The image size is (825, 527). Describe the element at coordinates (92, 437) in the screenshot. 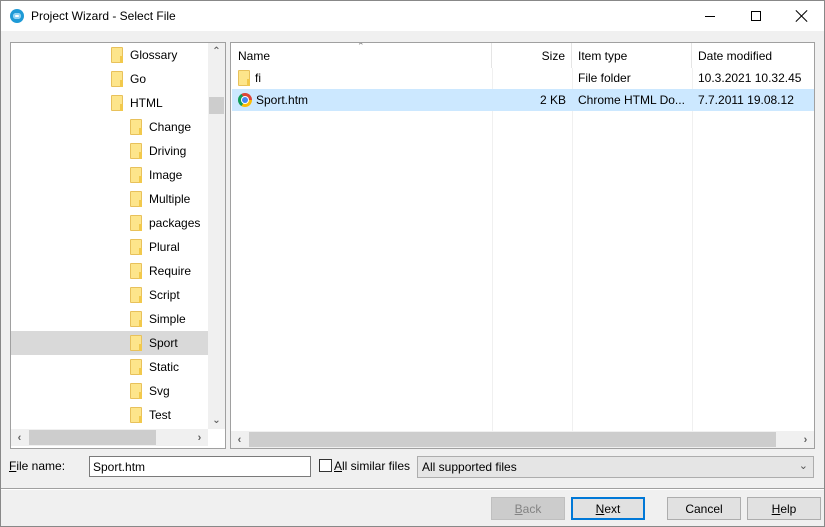

I see `tree-horizontal-scroll-thumb` at that location.